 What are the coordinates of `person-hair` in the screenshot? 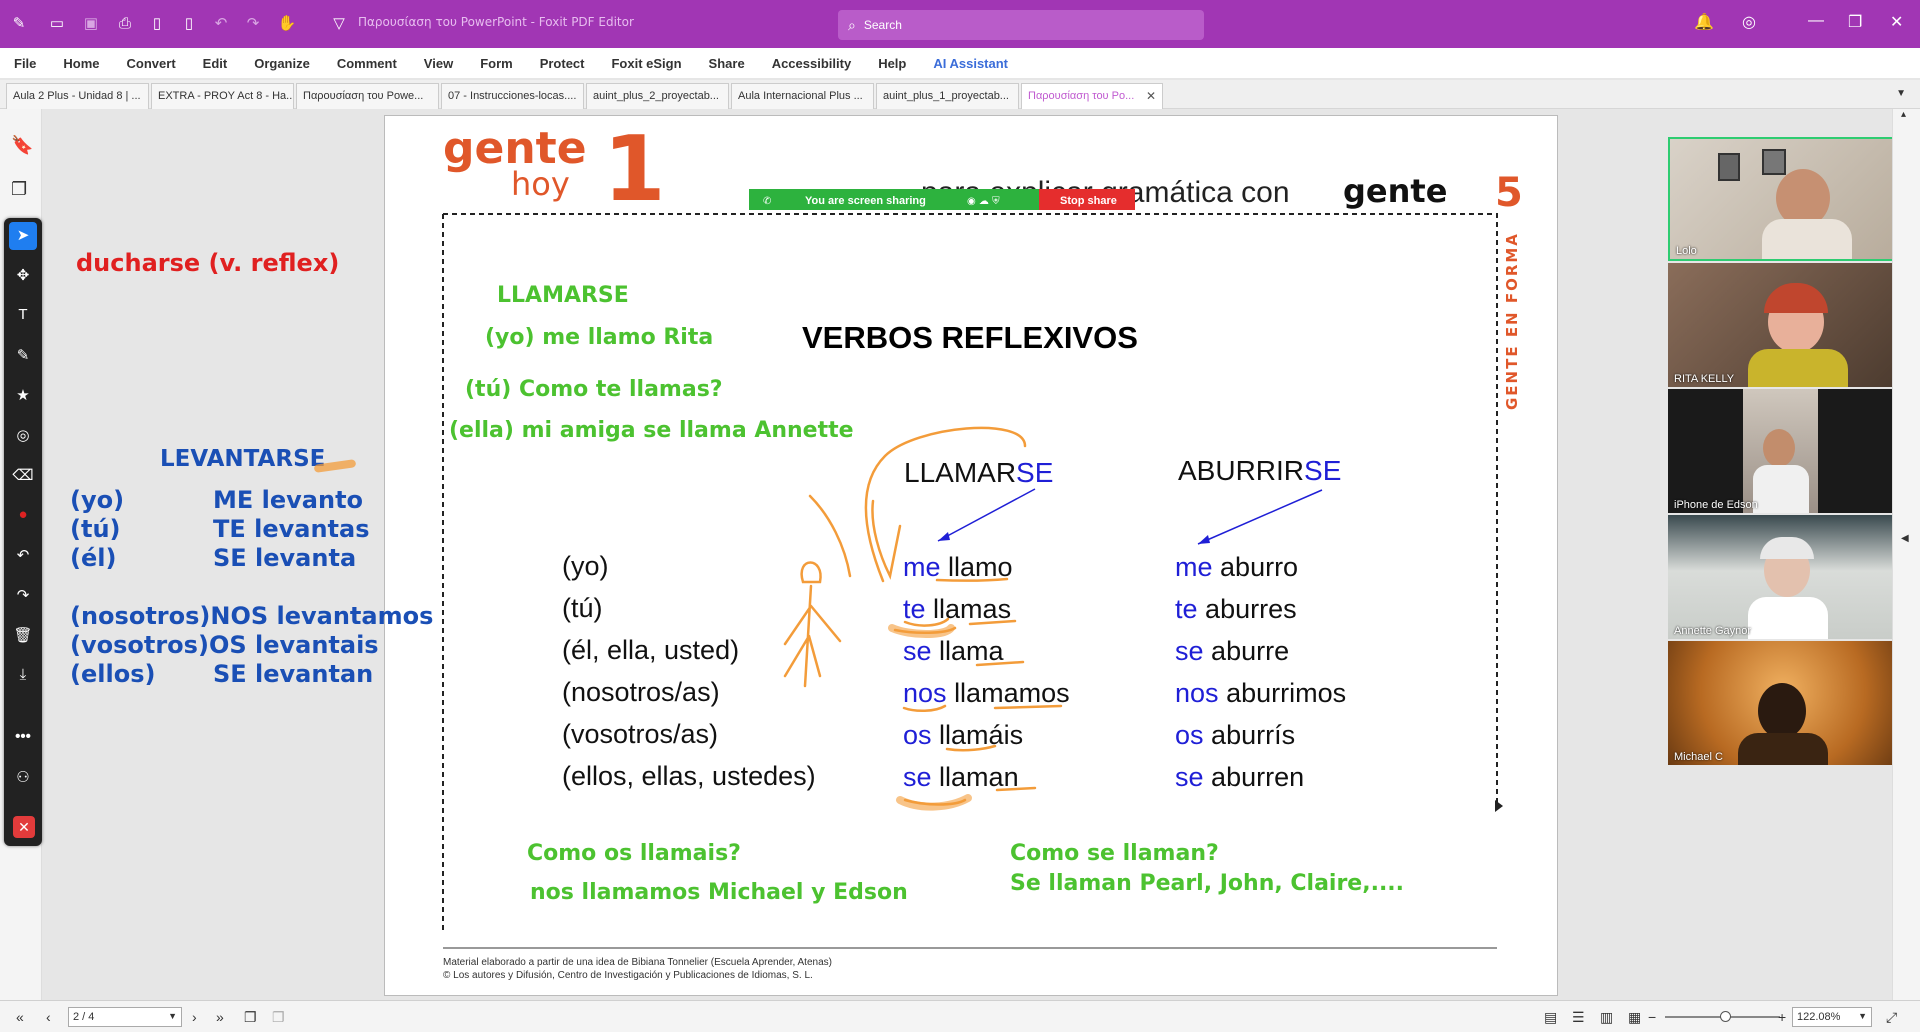 It's located at (1787, 548).